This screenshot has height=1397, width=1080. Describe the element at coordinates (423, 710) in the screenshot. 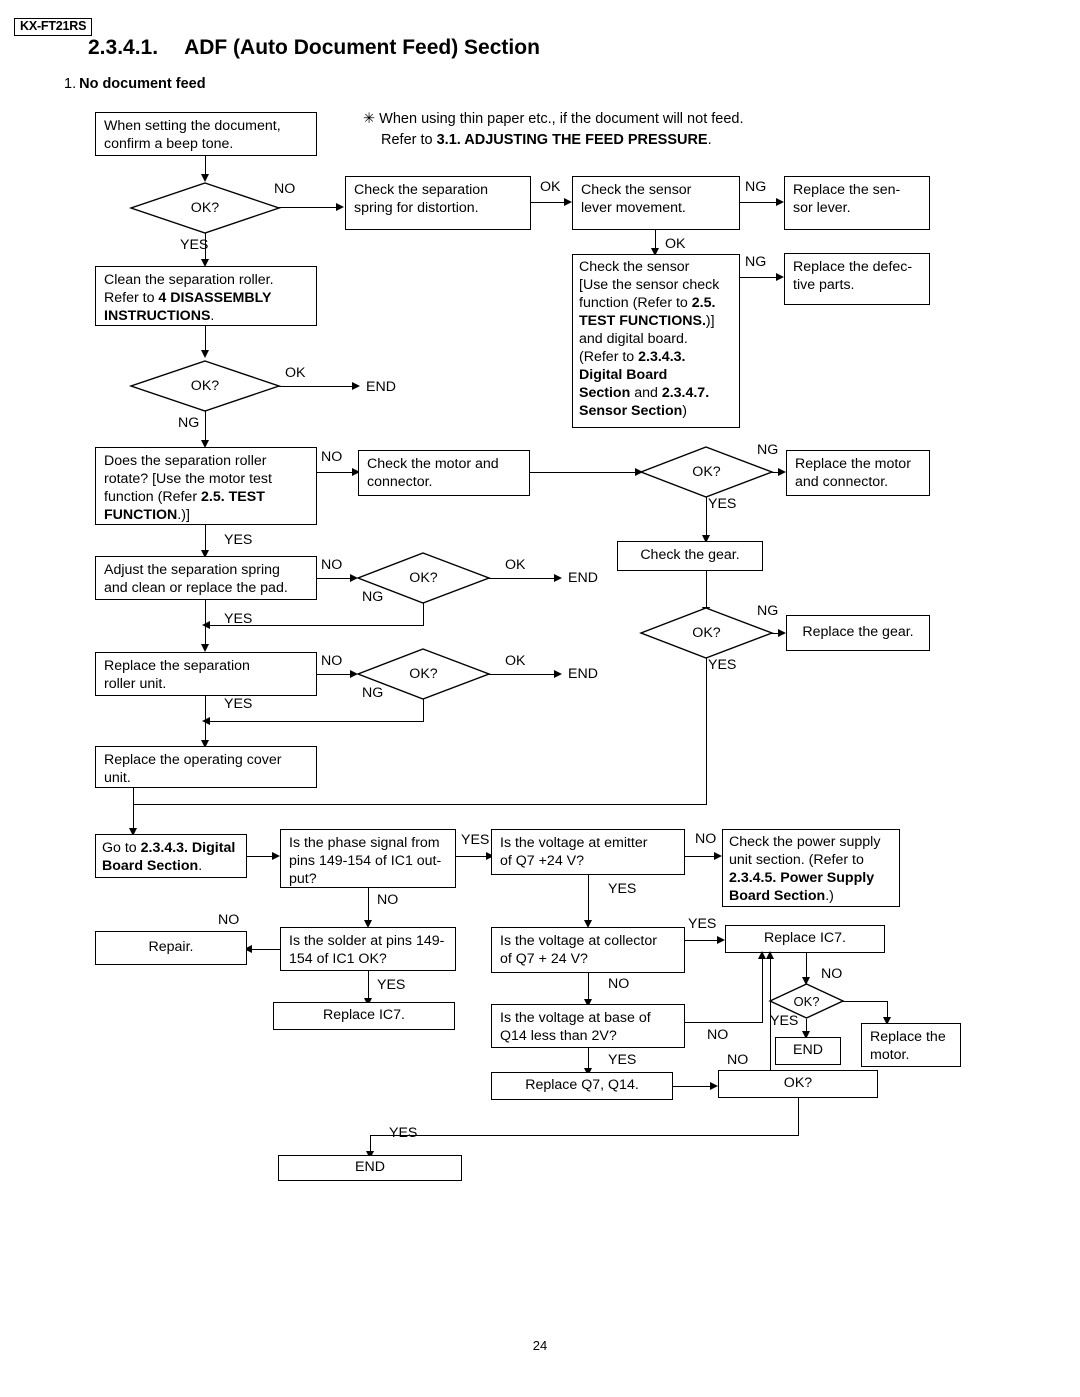

I see `line-rollerunitng-down` at that location.